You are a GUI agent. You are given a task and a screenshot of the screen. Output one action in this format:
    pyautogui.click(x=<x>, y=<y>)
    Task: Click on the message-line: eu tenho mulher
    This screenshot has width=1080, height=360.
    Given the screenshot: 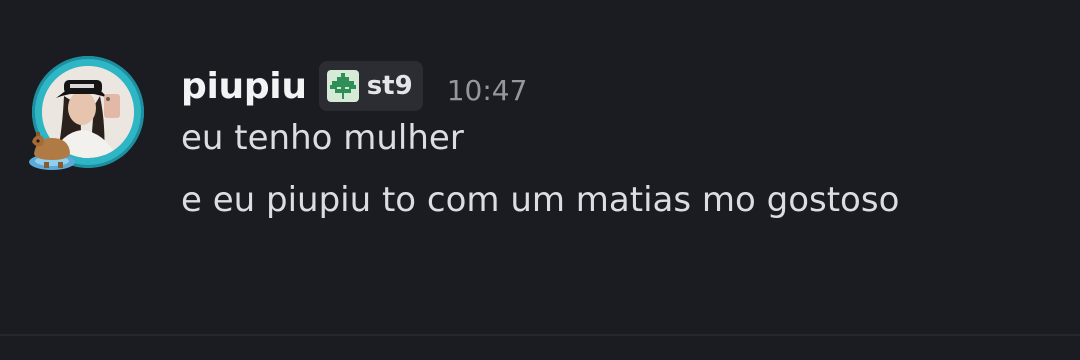 What is the action you would take?
    pyautogui.click(x=322, y=138)
    